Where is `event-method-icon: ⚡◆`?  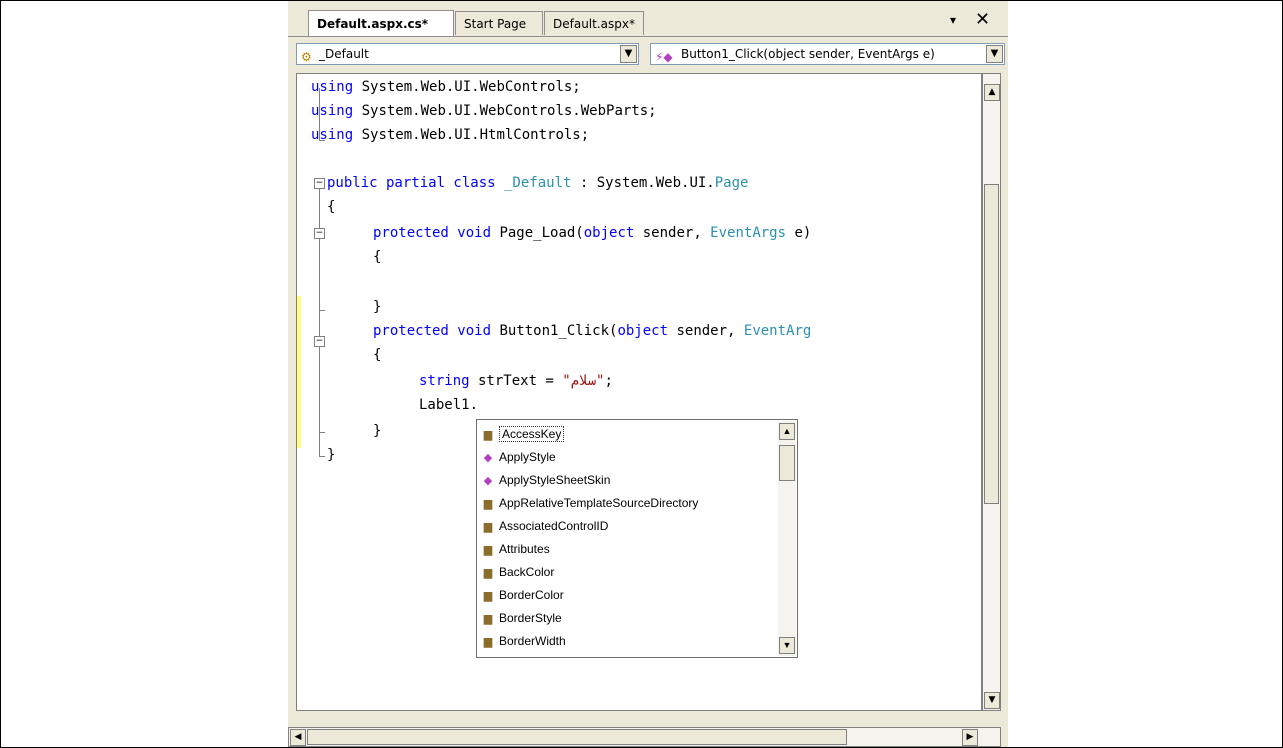
event-method-icon: ⚡◆ is located at coordinates (664, 57).